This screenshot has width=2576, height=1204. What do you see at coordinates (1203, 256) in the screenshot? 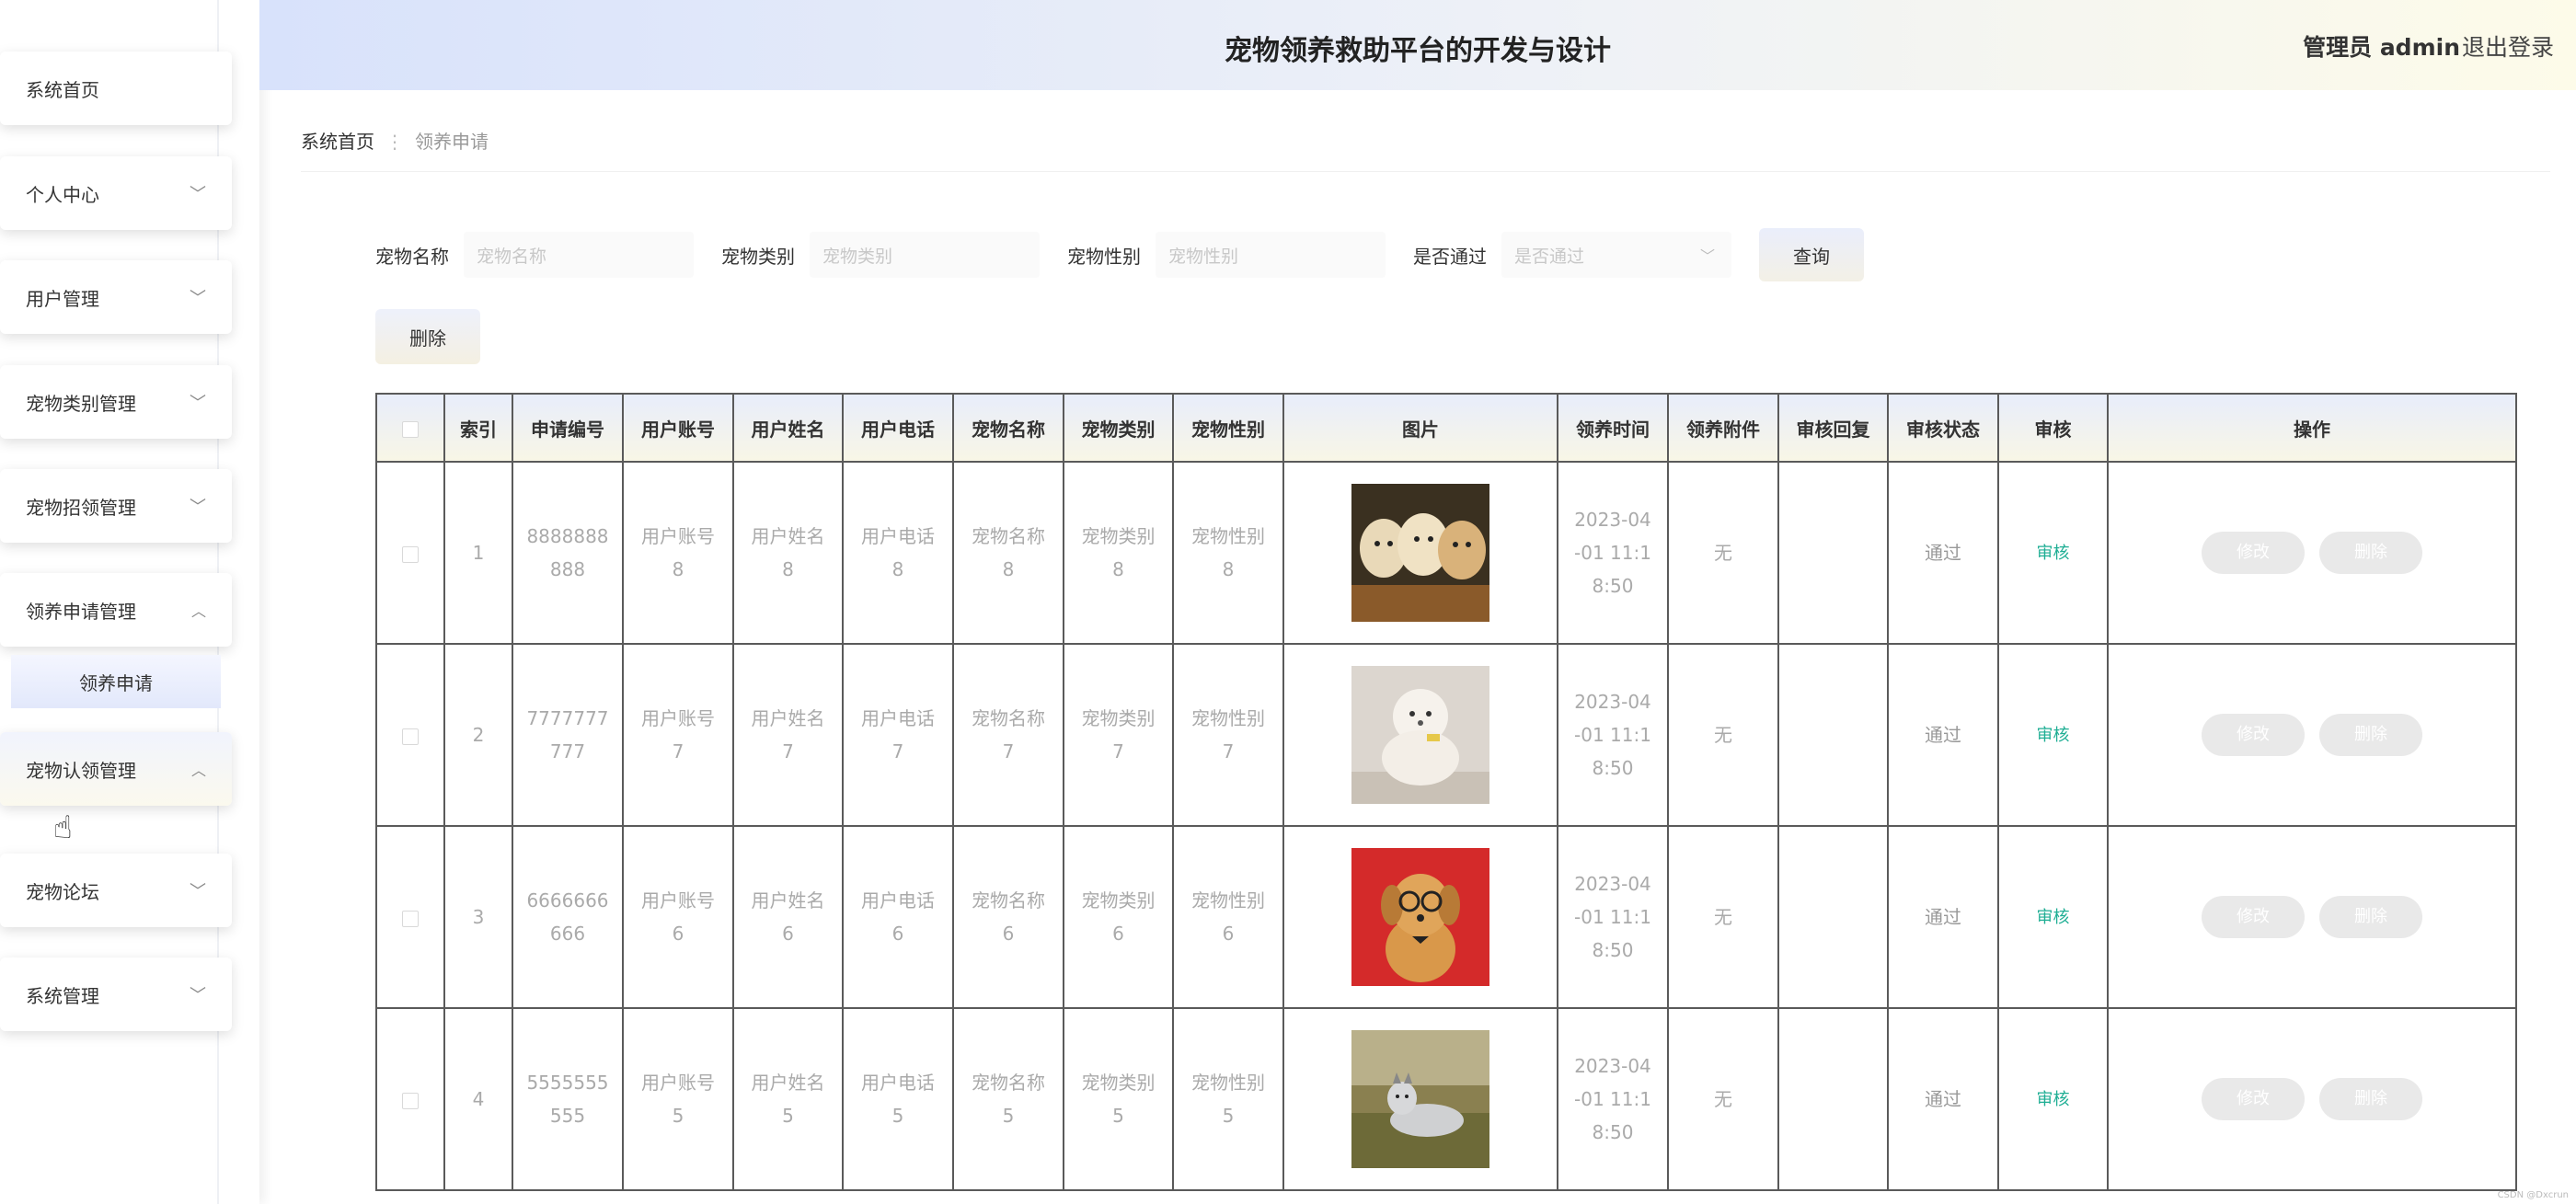
I see `input-placeholder: 宠物性别` at bounding box center [1203, 256].